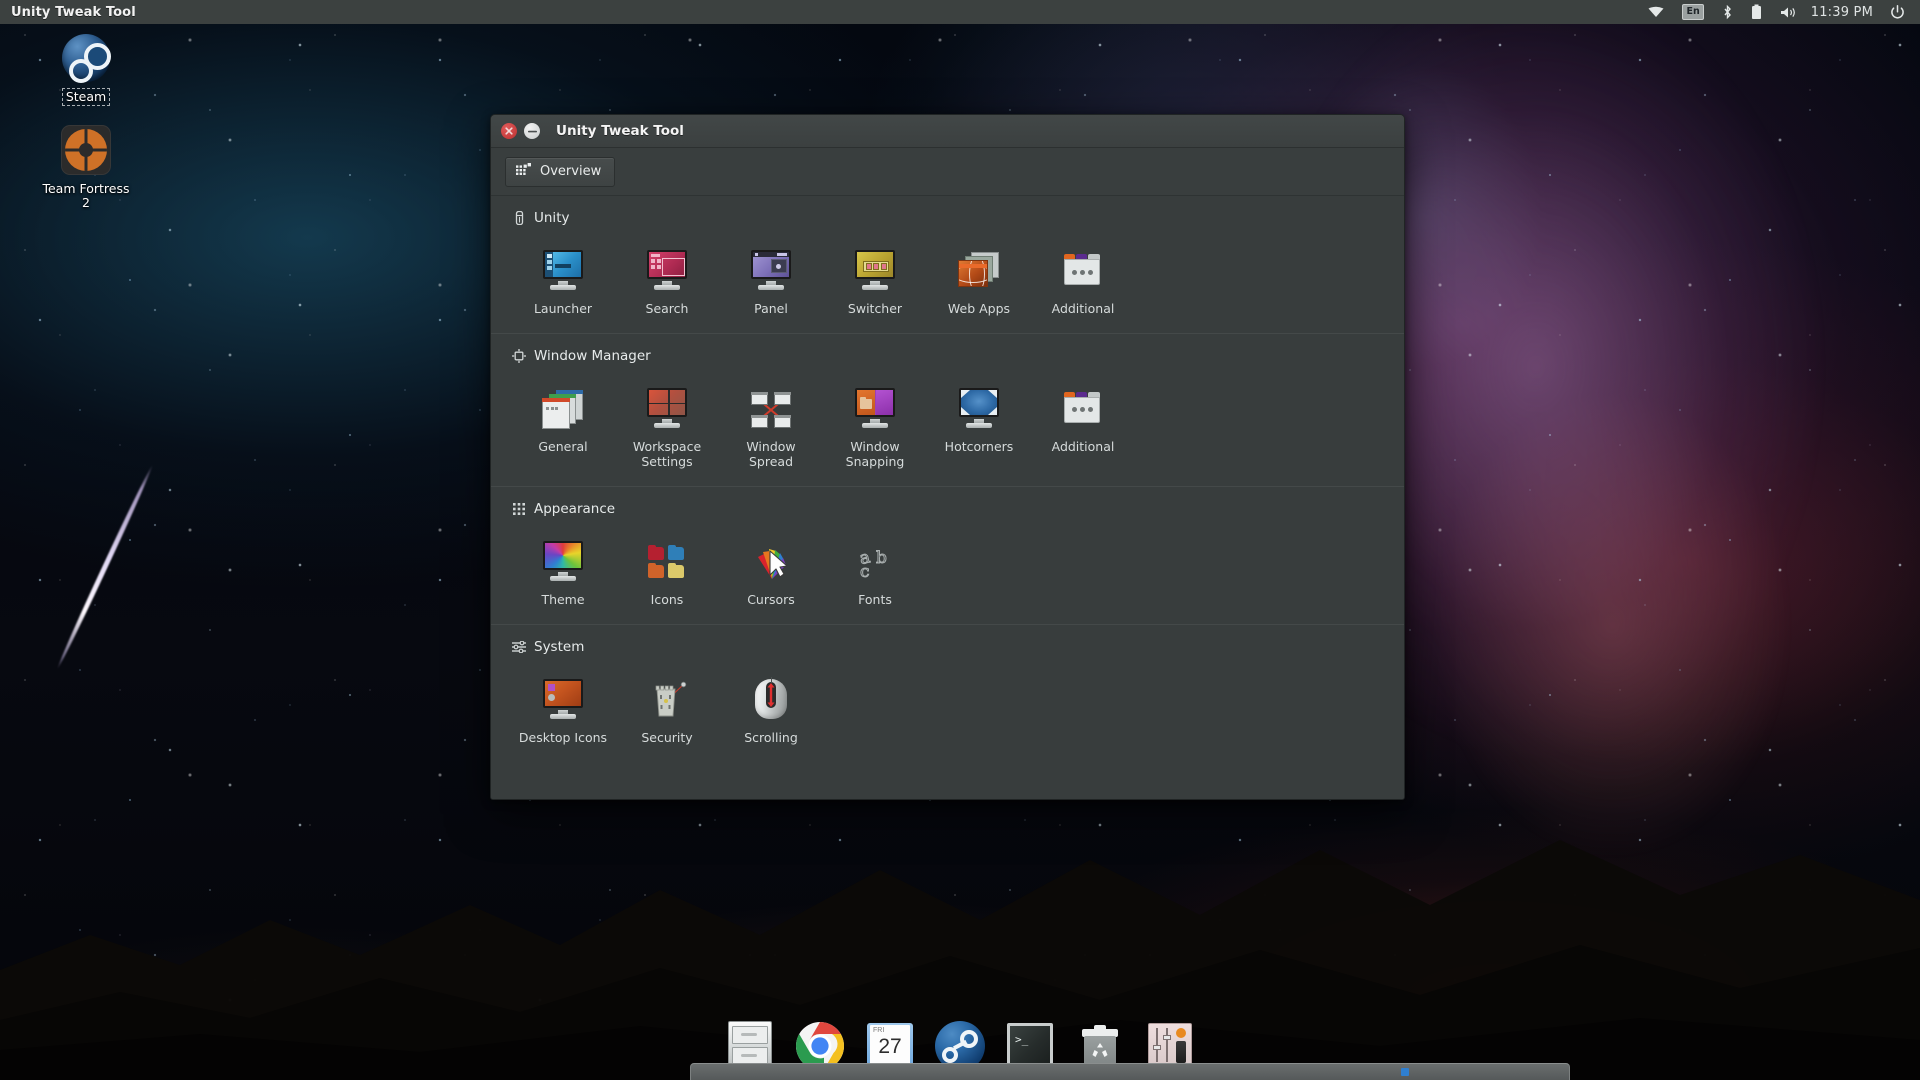 The image size is (1920, 1080). Describe the element at coordinates (947, 647) in the screenshot. I see `section-header: System` at that location.